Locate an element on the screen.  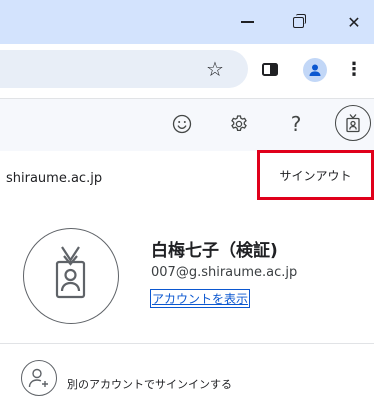
emoji-icon is located at coordinates (182, 124).